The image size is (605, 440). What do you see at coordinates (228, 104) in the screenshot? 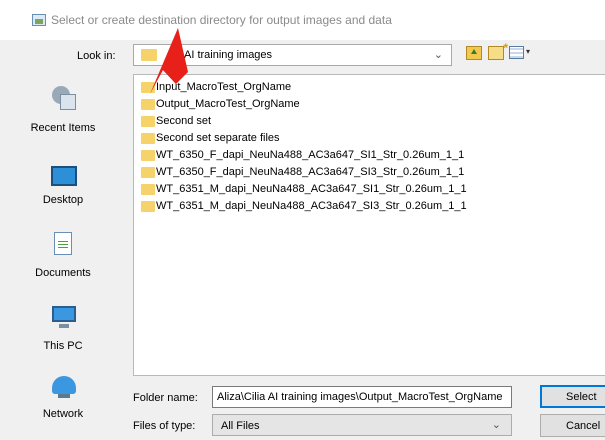
I see `file-name: Output_MacroTest_OrgName` at bounding box center [228, 104].